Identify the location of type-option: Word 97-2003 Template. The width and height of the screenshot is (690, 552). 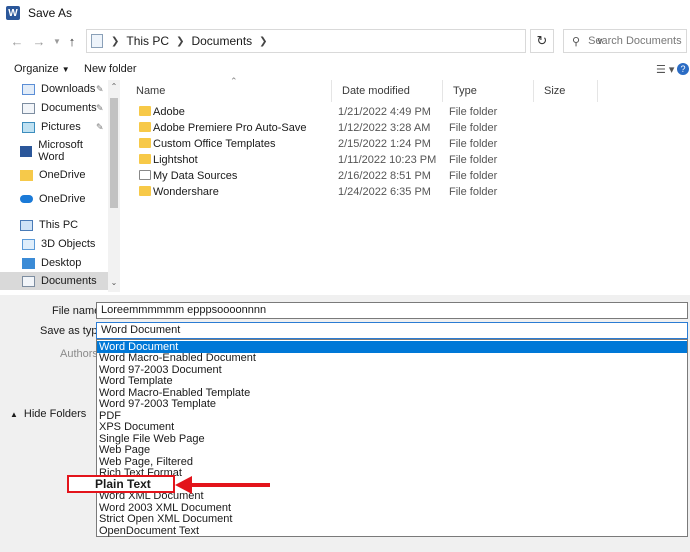
(392, 404).